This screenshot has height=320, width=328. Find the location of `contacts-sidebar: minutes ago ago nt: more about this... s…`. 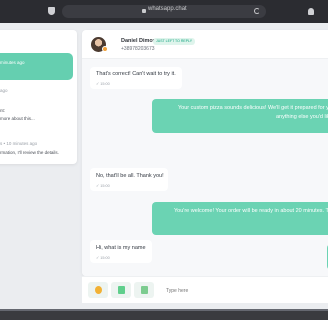

contacts-sidebar: minutes ago ago nt: more about this... s… is located at coordinates (38, 97).